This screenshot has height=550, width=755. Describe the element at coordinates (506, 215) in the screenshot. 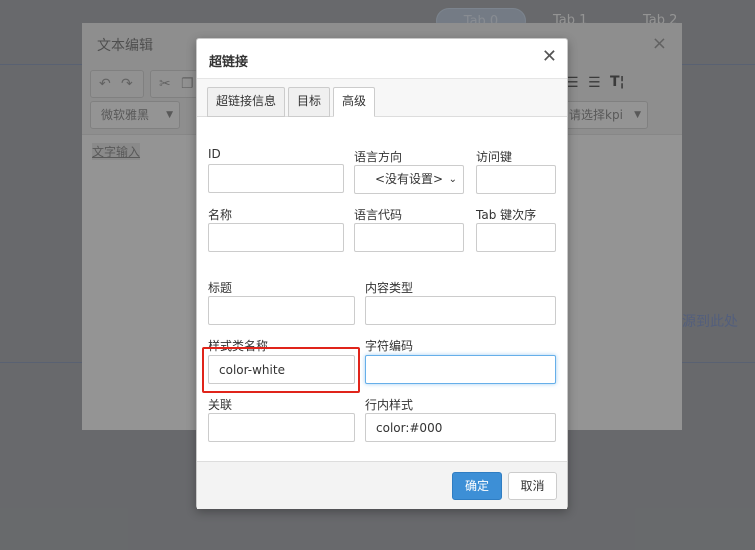

I see `tab-index-label: Tab 键次序` at that location.